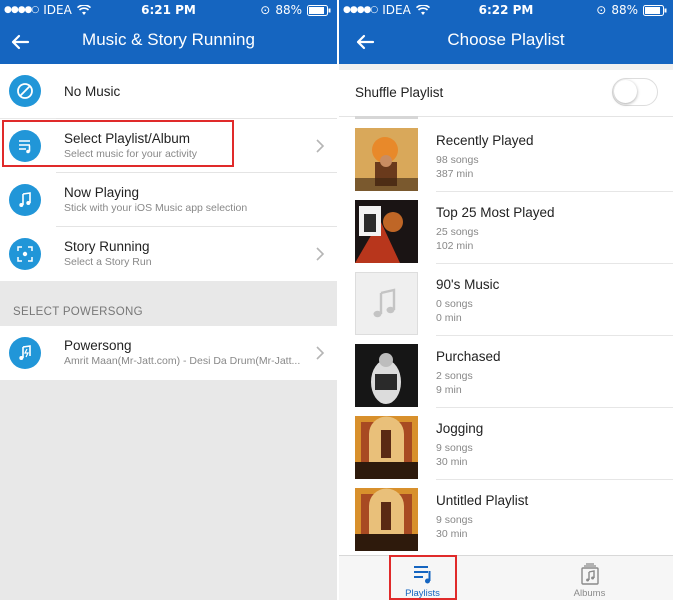 Image resolution: width=673 pixels, height=600 pixels. I want to click on option-subtitle: Stick with your iOS Music app selection, so click(156, 208).